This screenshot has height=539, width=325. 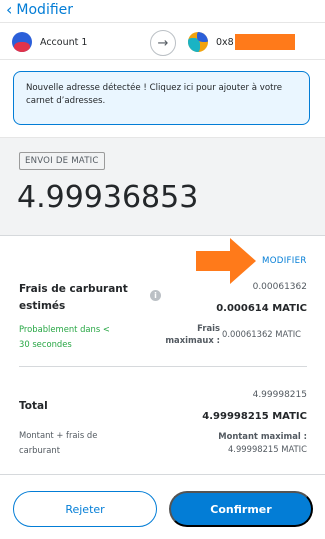 What do you see at coordinates (64, 42) in the screenshot?
I see `sender-account-name: Account 1` at bounding box center [64, 42].